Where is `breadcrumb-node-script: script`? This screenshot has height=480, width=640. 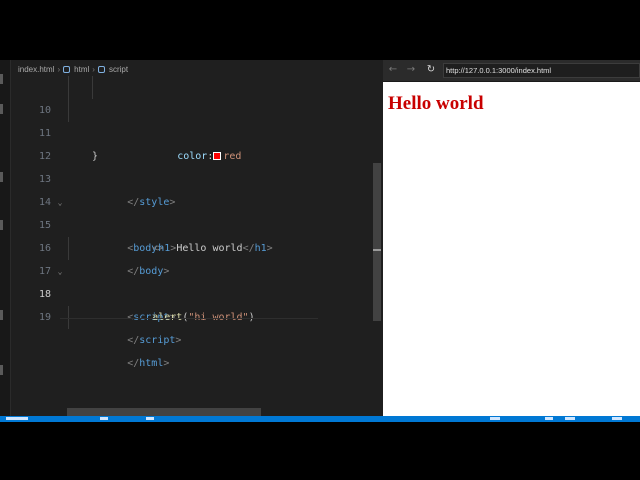 breadcrumb-node-script: script is located at coordinates (118, 69).